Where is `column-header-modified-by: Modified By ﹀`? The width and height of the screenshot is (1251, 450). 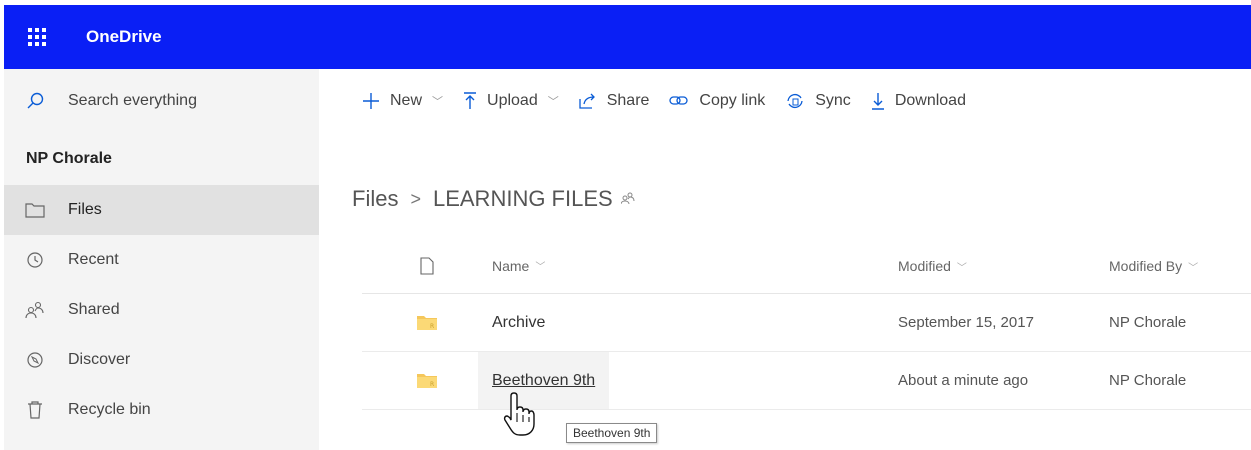 column-header-modified-by: Modified By ﹀ is located at coordinates (1180, 266).